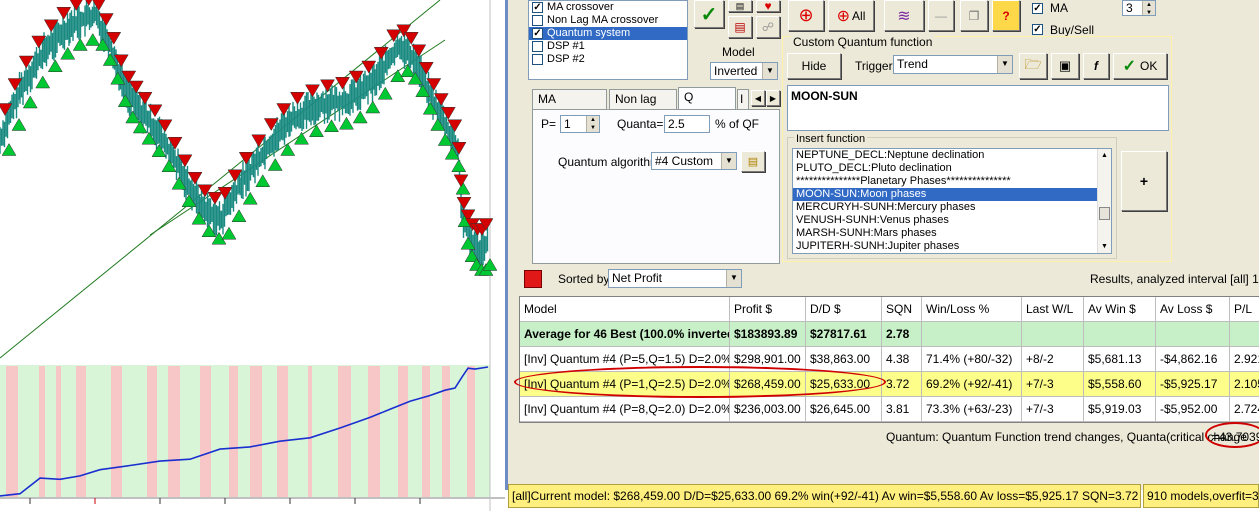 This screenshot has width=1259, height=514. Describe the element at coordinates (902, 409) in the screenshot. I see `grid-cell: 3.81` at that location.